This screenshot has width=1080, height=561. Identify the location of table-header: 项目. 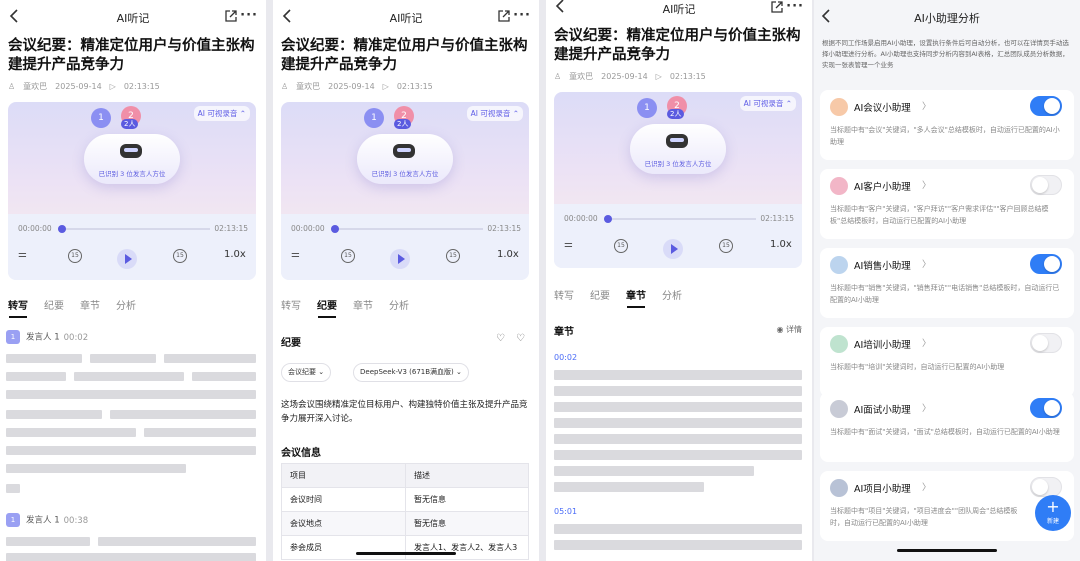
(343, 475).